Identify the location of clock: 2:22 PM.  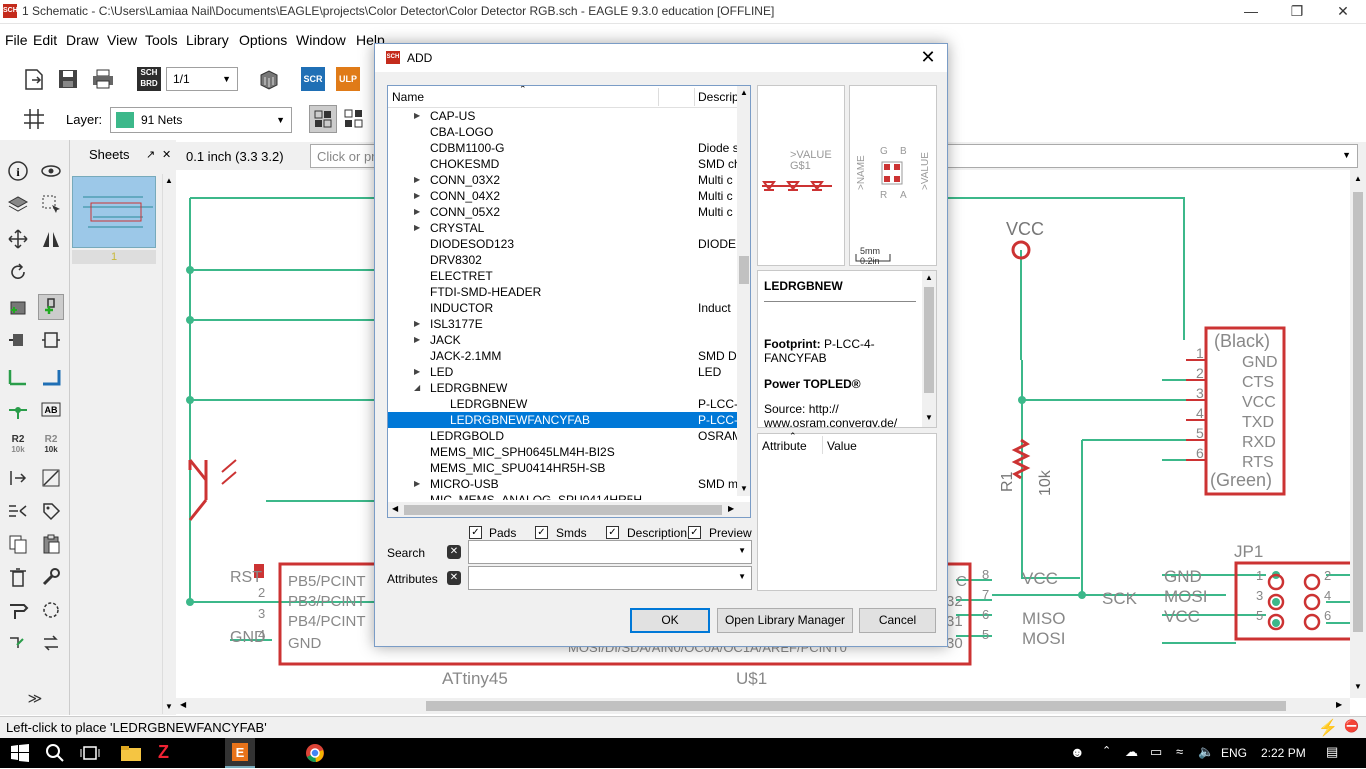
(1283, 753).